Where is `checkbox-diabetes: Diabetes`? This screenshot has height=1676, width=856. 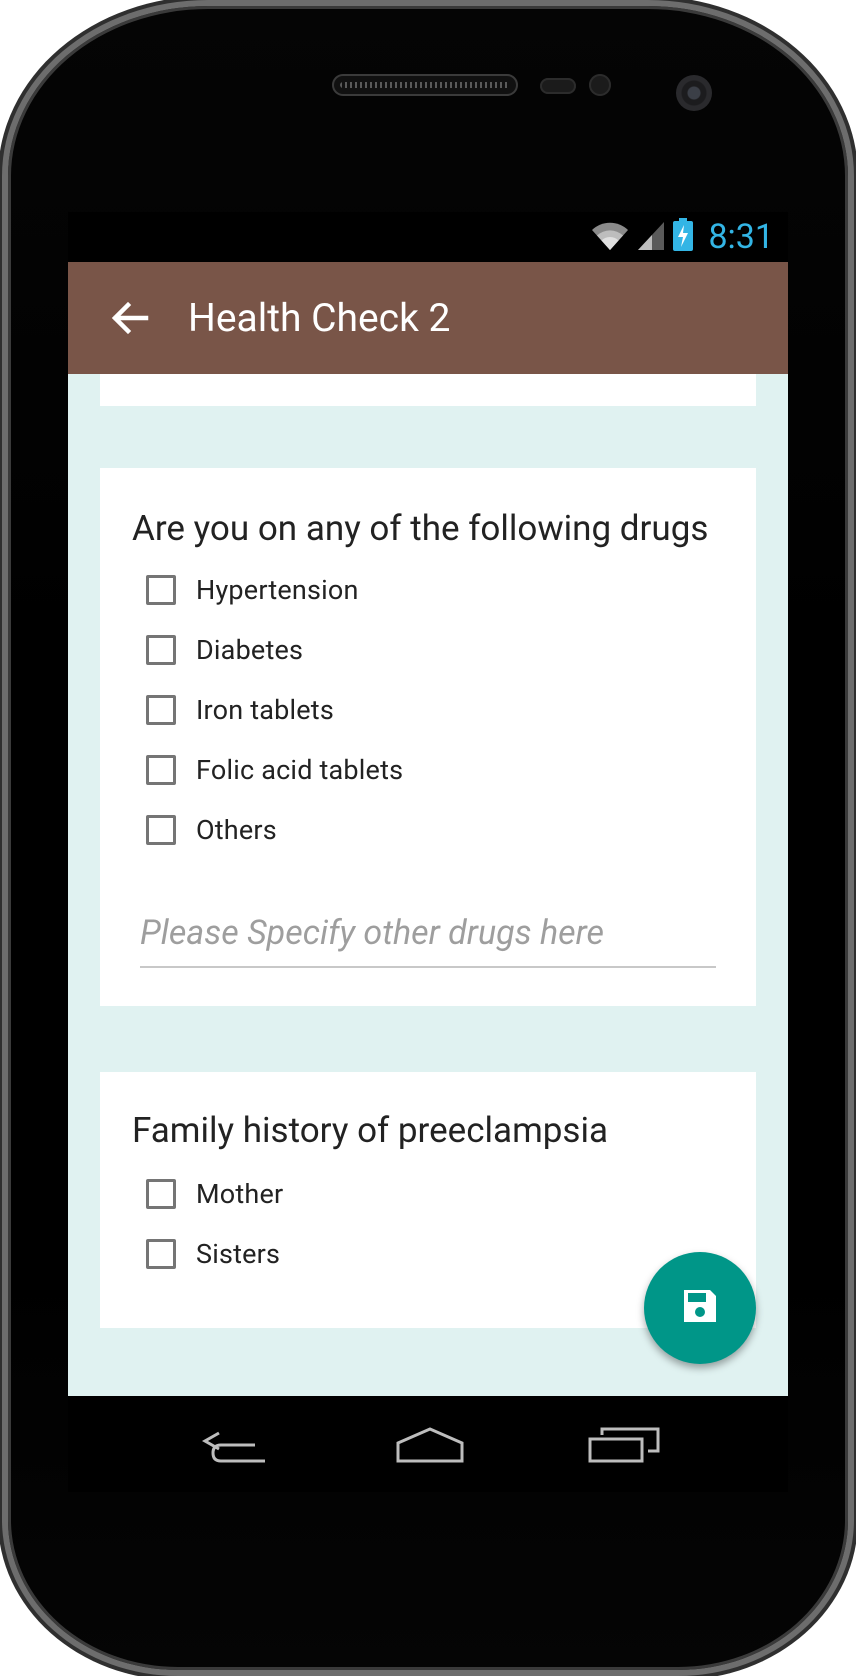 checkbox-diabetes: Diabetes is located at coordinates (224, 650).